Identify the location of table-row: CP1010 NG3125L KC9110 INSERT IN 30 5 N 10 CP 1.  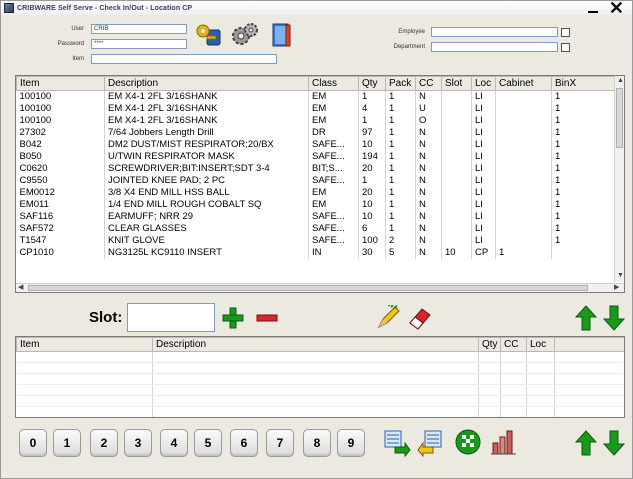
(316, 252).